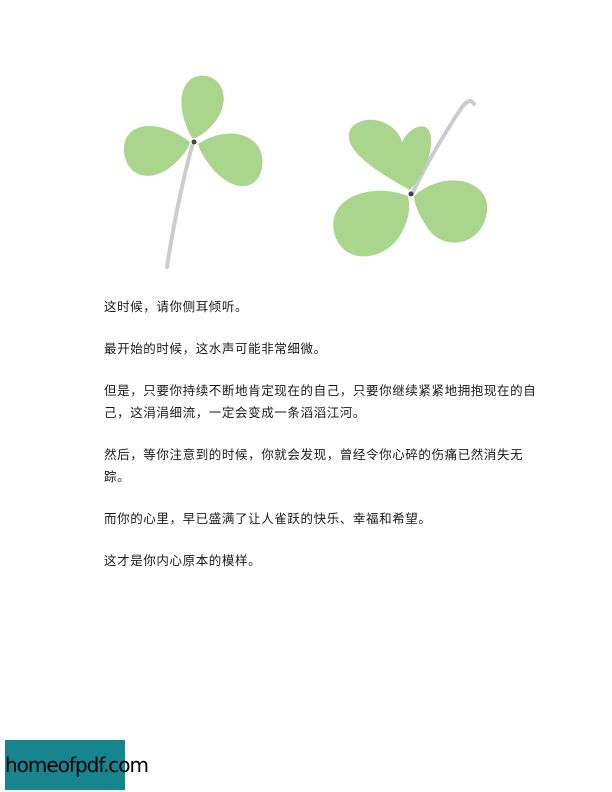 The image size is (612, 792). What do you see at coordinates (215, 348) in the screenshot?
I see `paragraph: 最开始的时候，这水声可能非常细微。` at bounding box center [215, 348].